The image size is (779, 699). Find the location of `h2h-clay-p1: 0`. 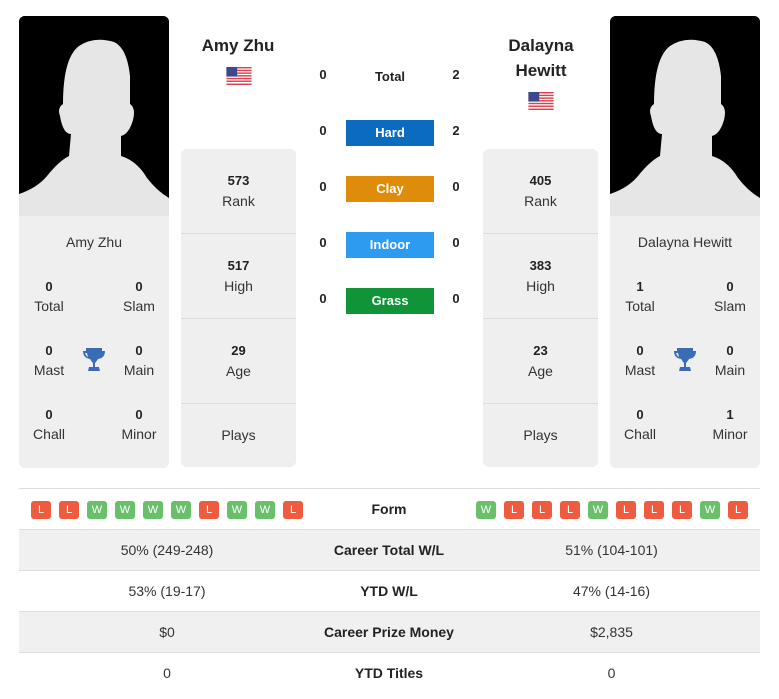

h2h-clay-p1: 0 is located at coordinates (323, 186).